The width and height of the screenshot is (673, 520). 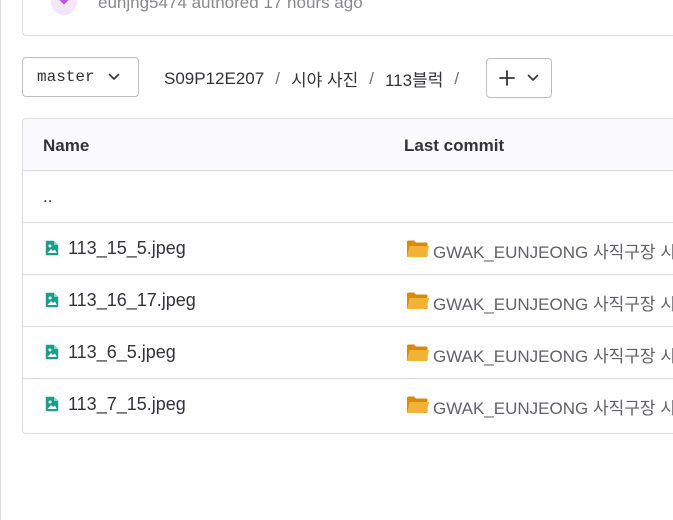 What do you see at coordinates (347, 18) in the screenshot?
I see `last-commit-box: eunjng5474 authored 17 hours ago` at bounding box center [347, 18].